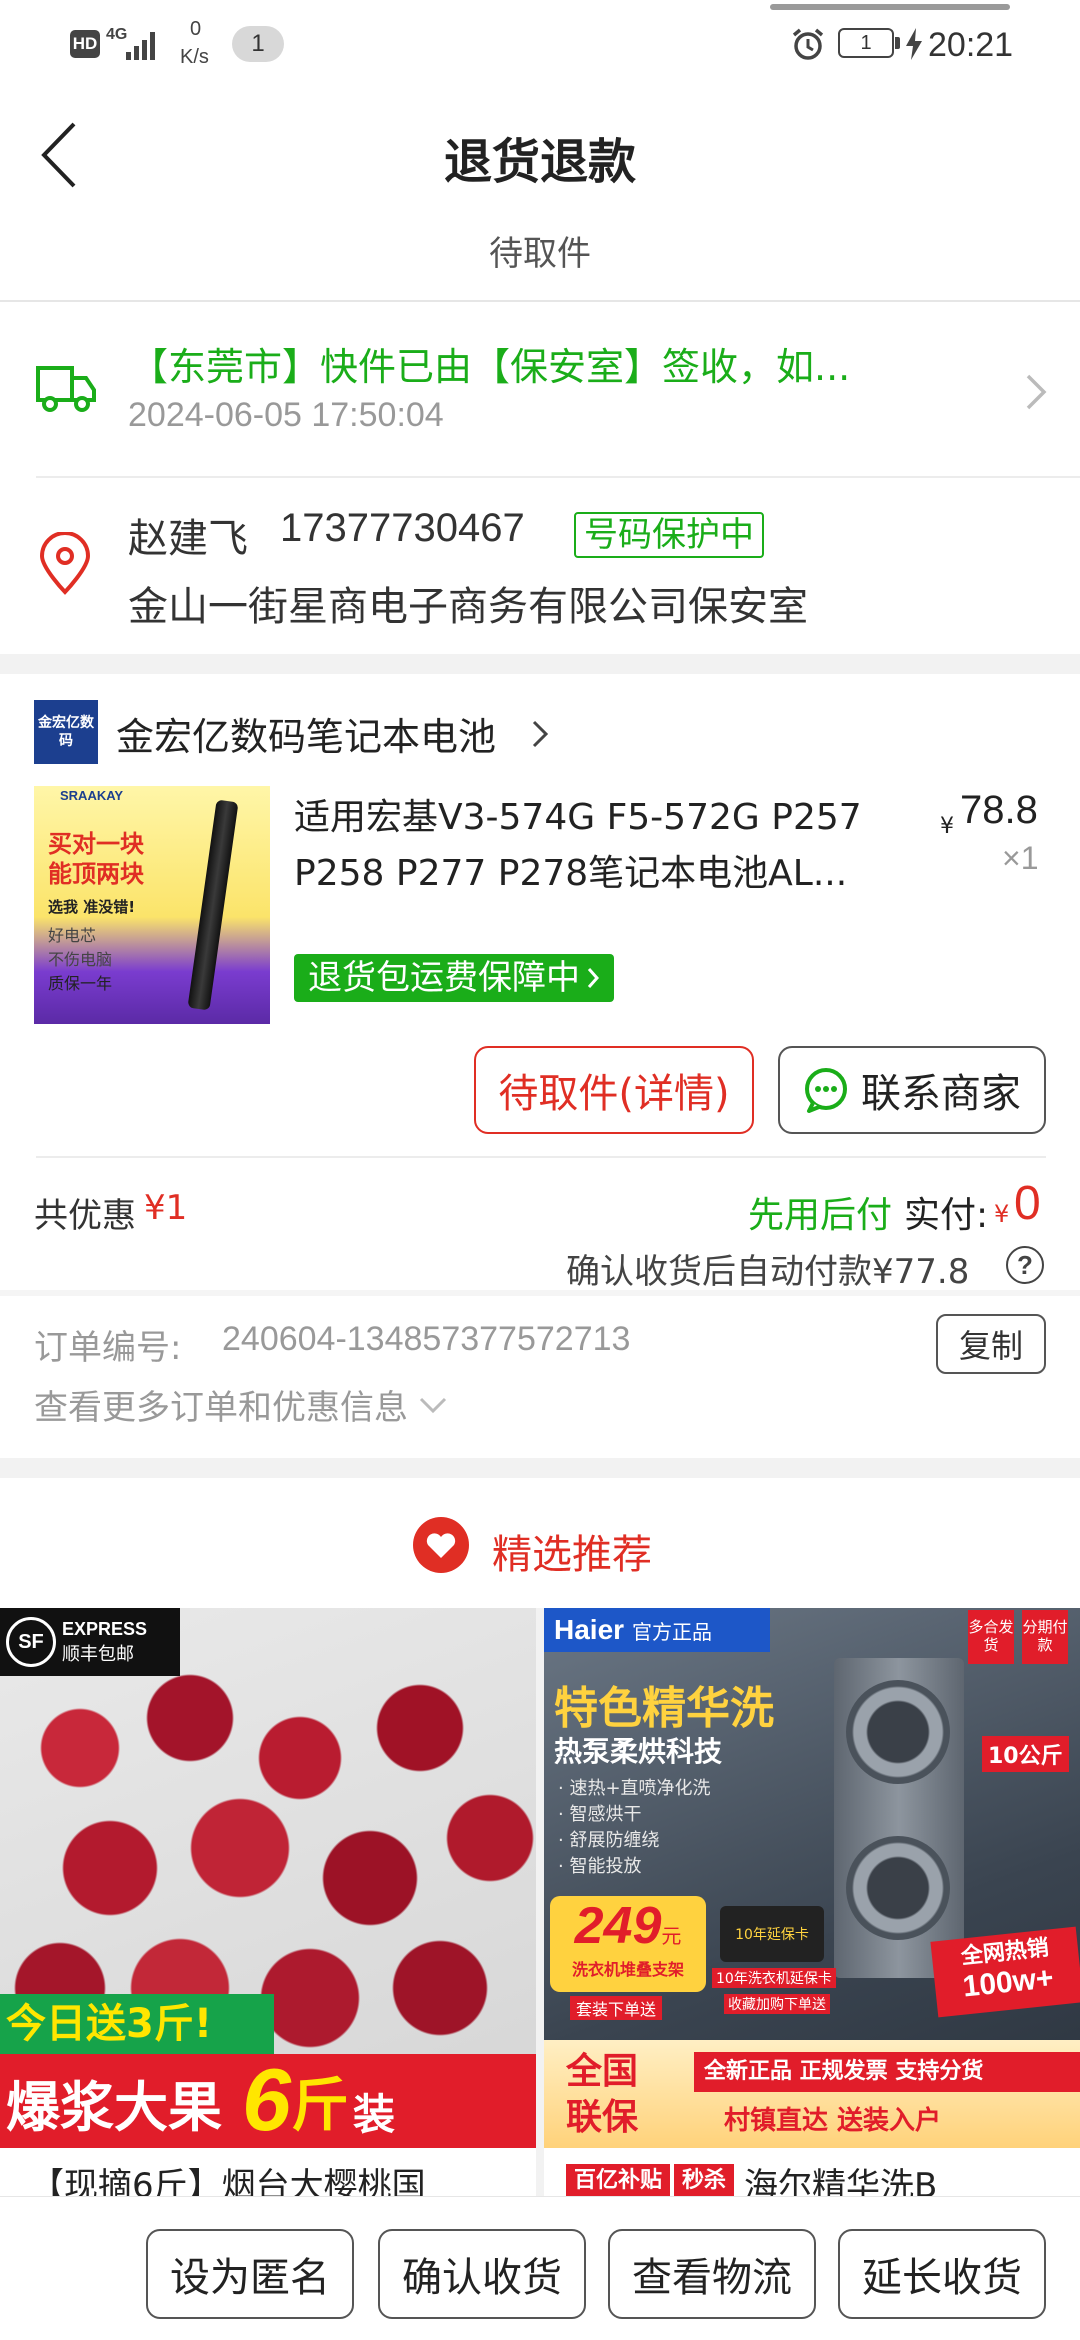 This screenshot has width=1080, height=2340. Describe the element at coordinates (820, 1215) in the screenshot. I see `pay-later-label: 先用后付` at that location.